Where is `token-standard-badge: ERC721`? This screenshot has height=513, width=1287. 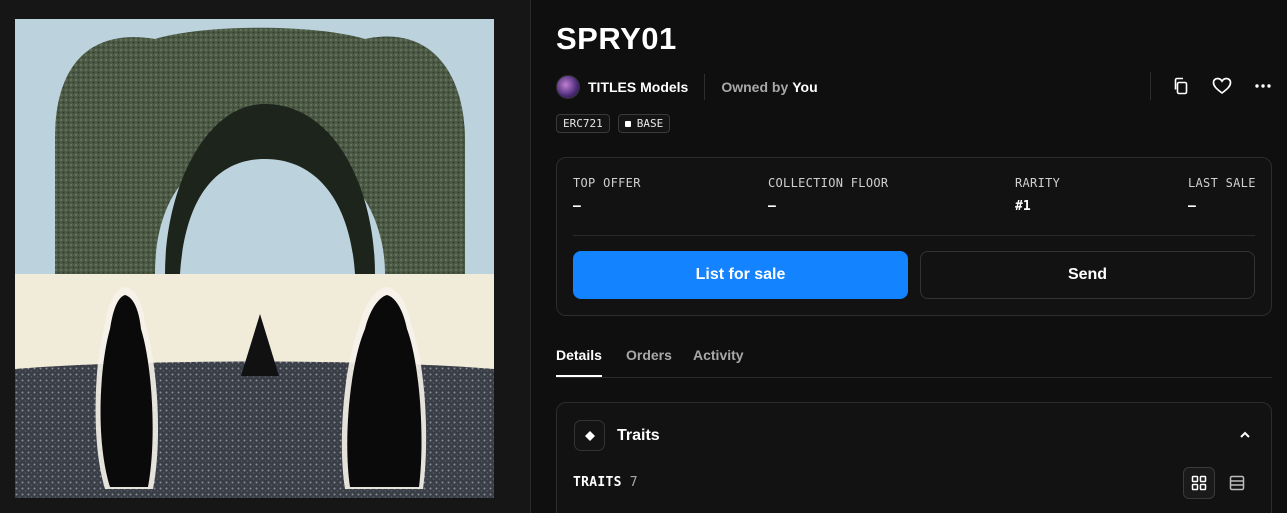
token-standard-badge: ERC721 is located at coordinates (583, 123).